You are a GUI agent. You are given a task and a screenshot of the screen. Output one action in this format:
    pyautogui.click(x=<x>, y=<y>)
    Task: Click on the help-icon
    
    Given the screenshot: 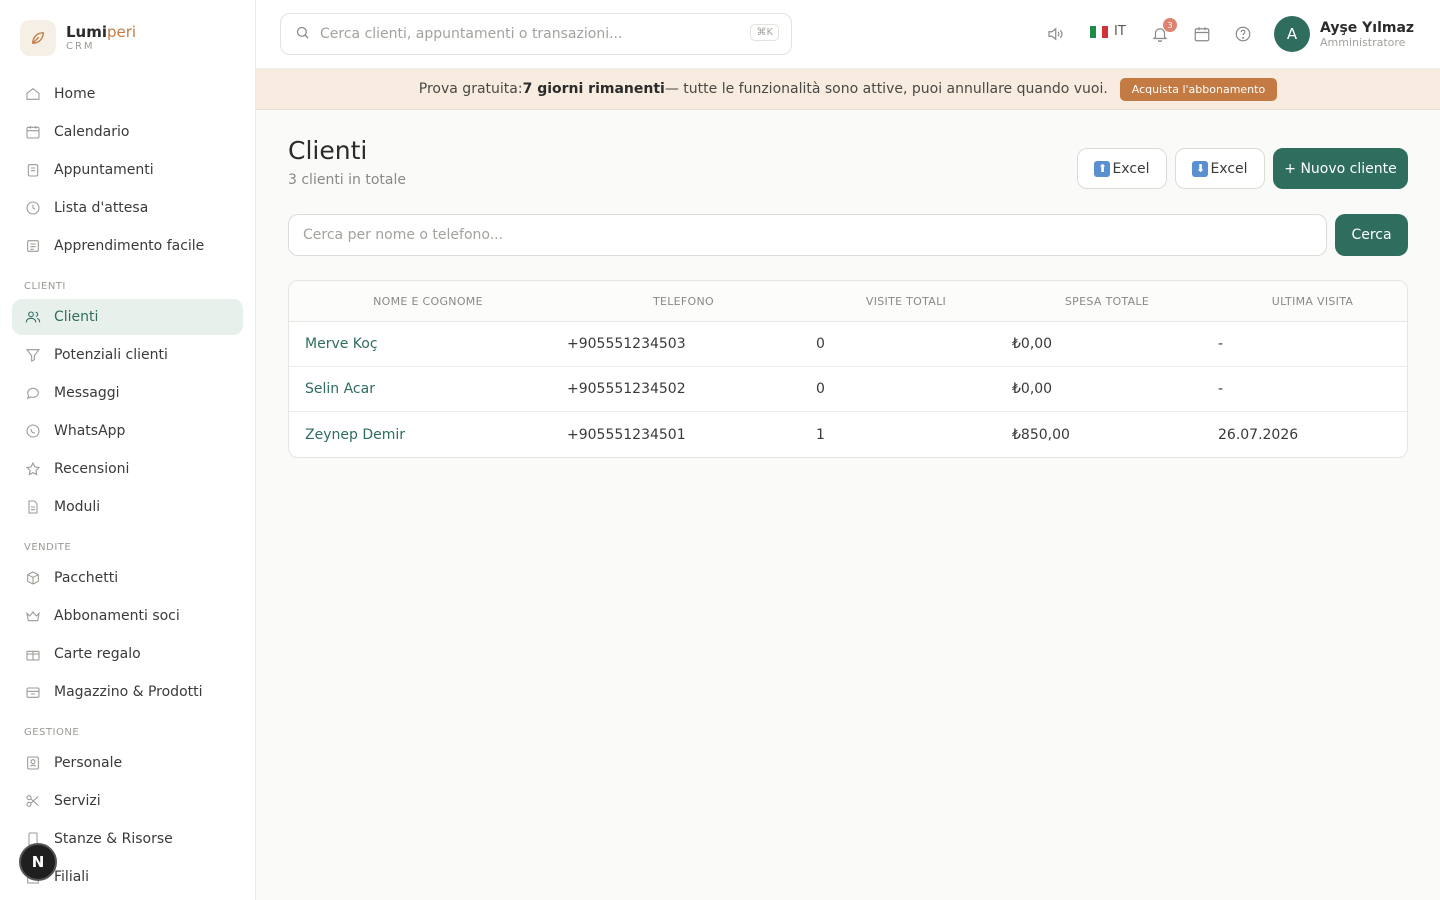 What is the action you would take?
    pyautogui.click(x=1243, y=34)
    